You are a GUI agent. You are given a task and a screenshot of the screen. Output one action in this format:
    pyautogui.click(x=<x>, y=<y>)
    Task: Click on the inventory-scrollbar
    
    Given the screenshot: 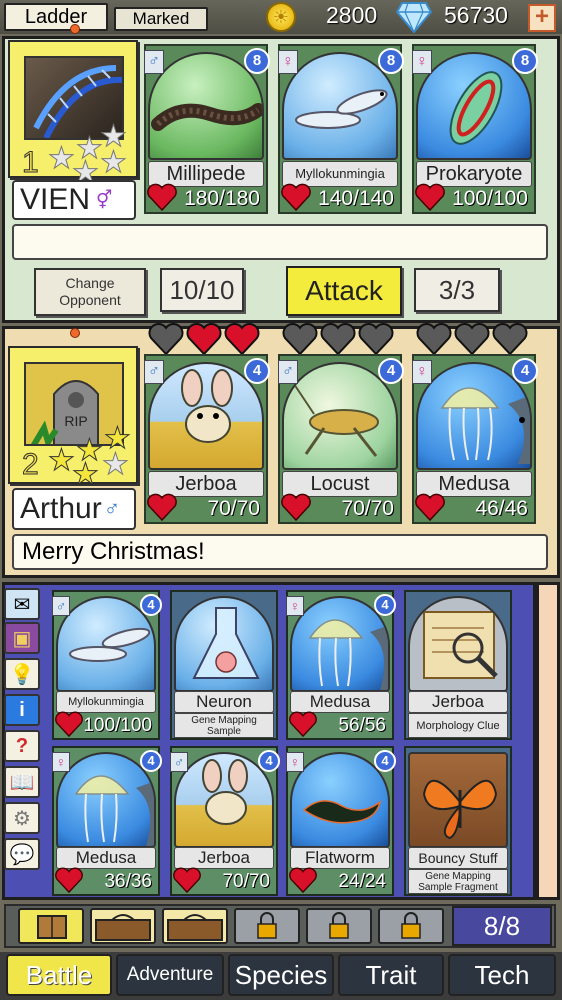 What is the action you would take?
    pyautogui.click(x=548, y=741)
    